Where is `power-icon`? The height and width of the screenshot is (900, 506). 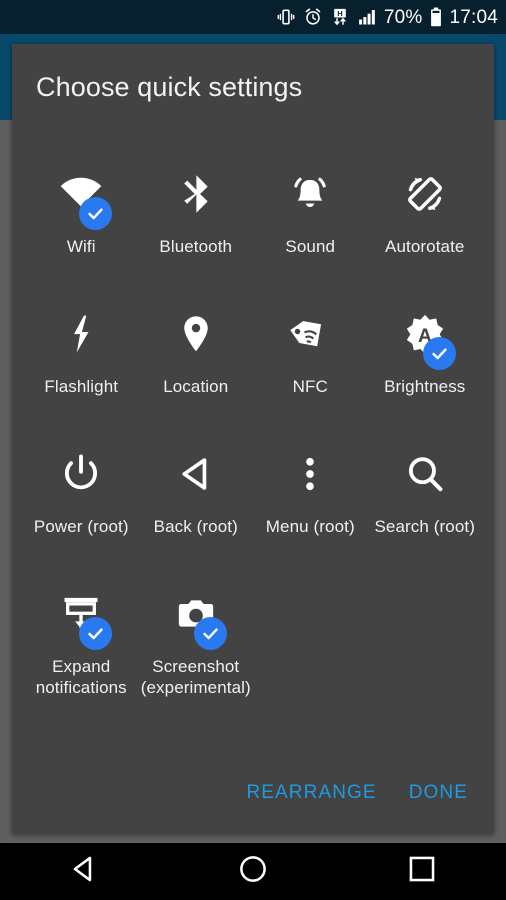
power-icon is located at coordinates (81, 476).